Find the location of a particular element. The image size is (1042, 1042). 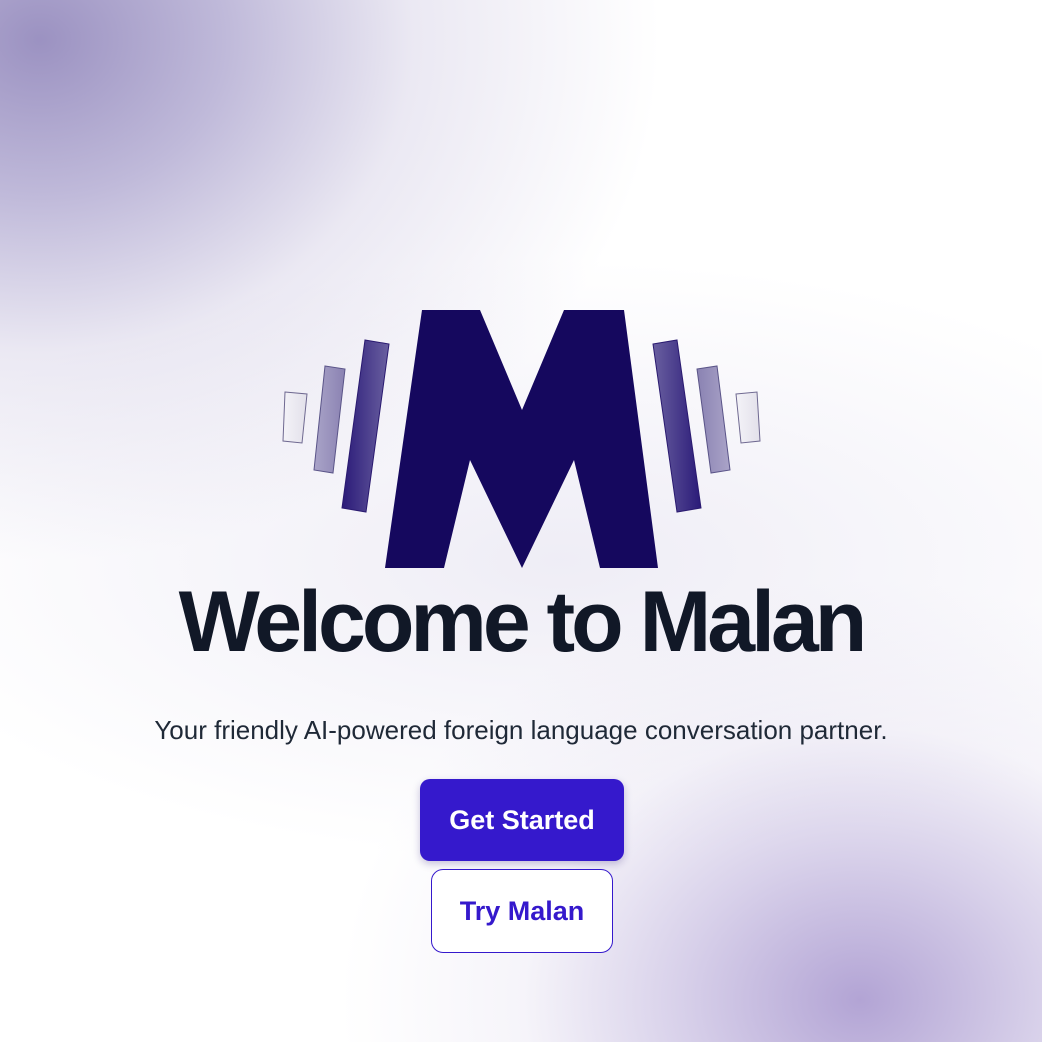

malan-logo-icon is located at coordinates (521, 439).